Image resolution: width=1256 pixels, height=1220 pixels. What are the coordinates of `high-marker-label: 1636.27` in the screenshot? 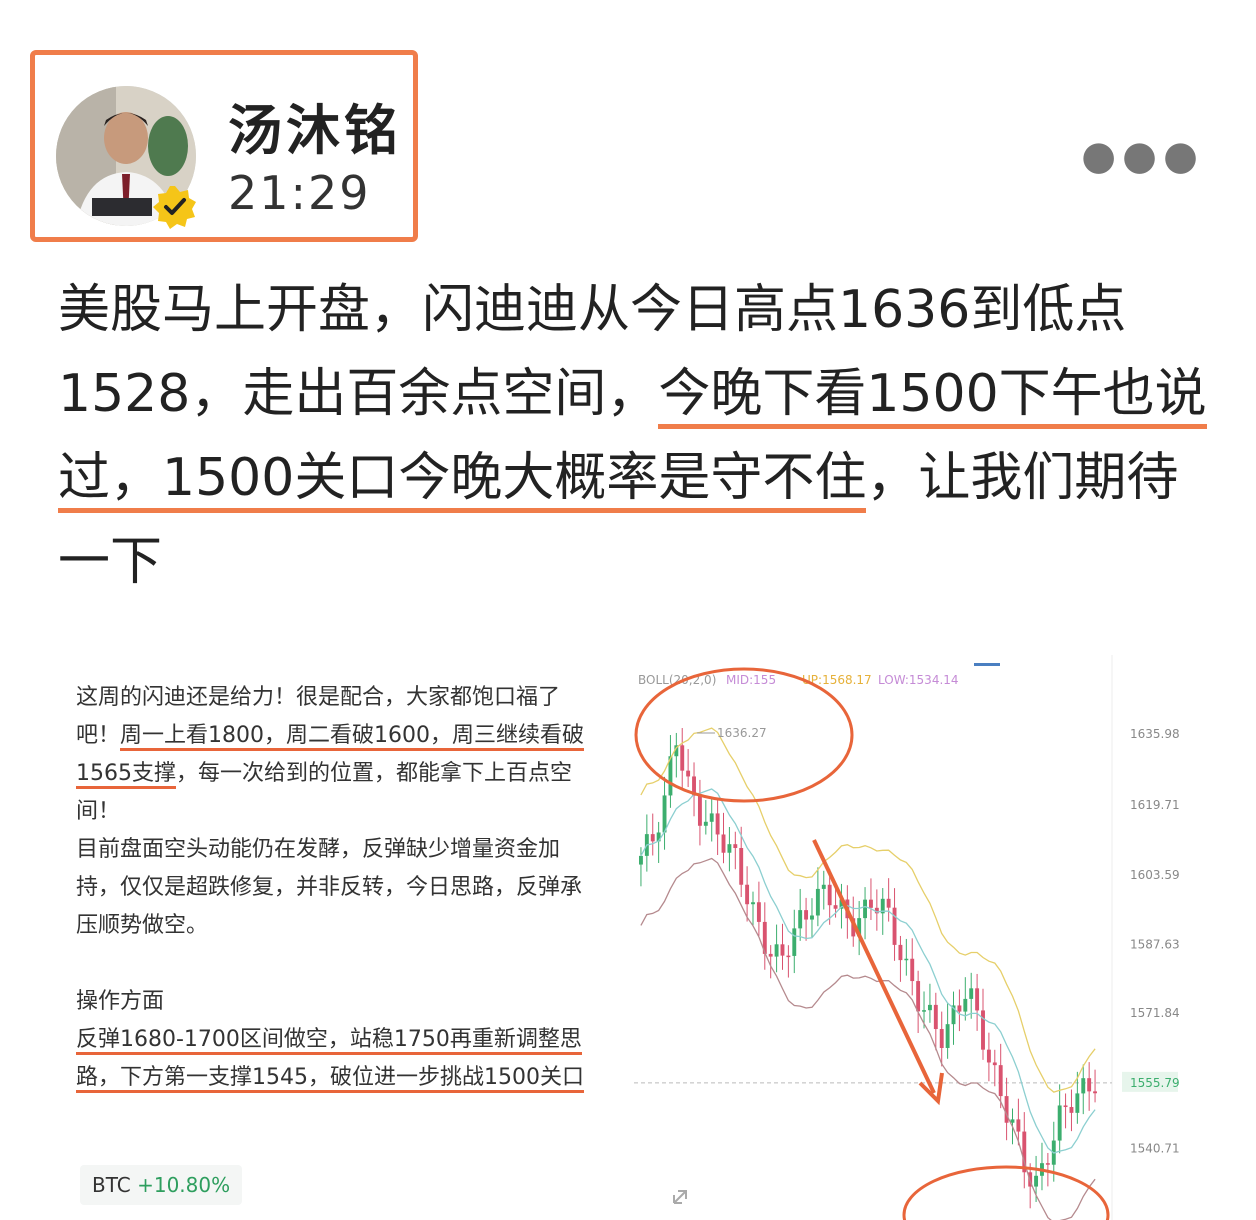 It's located at (742, 733).